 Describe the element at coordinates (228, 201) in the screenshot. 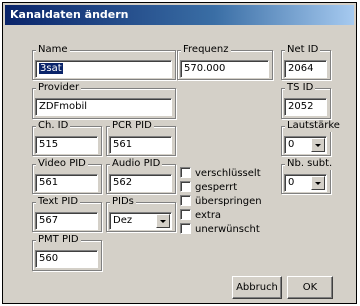

I see `checkbox-label: überspringen` at that location.